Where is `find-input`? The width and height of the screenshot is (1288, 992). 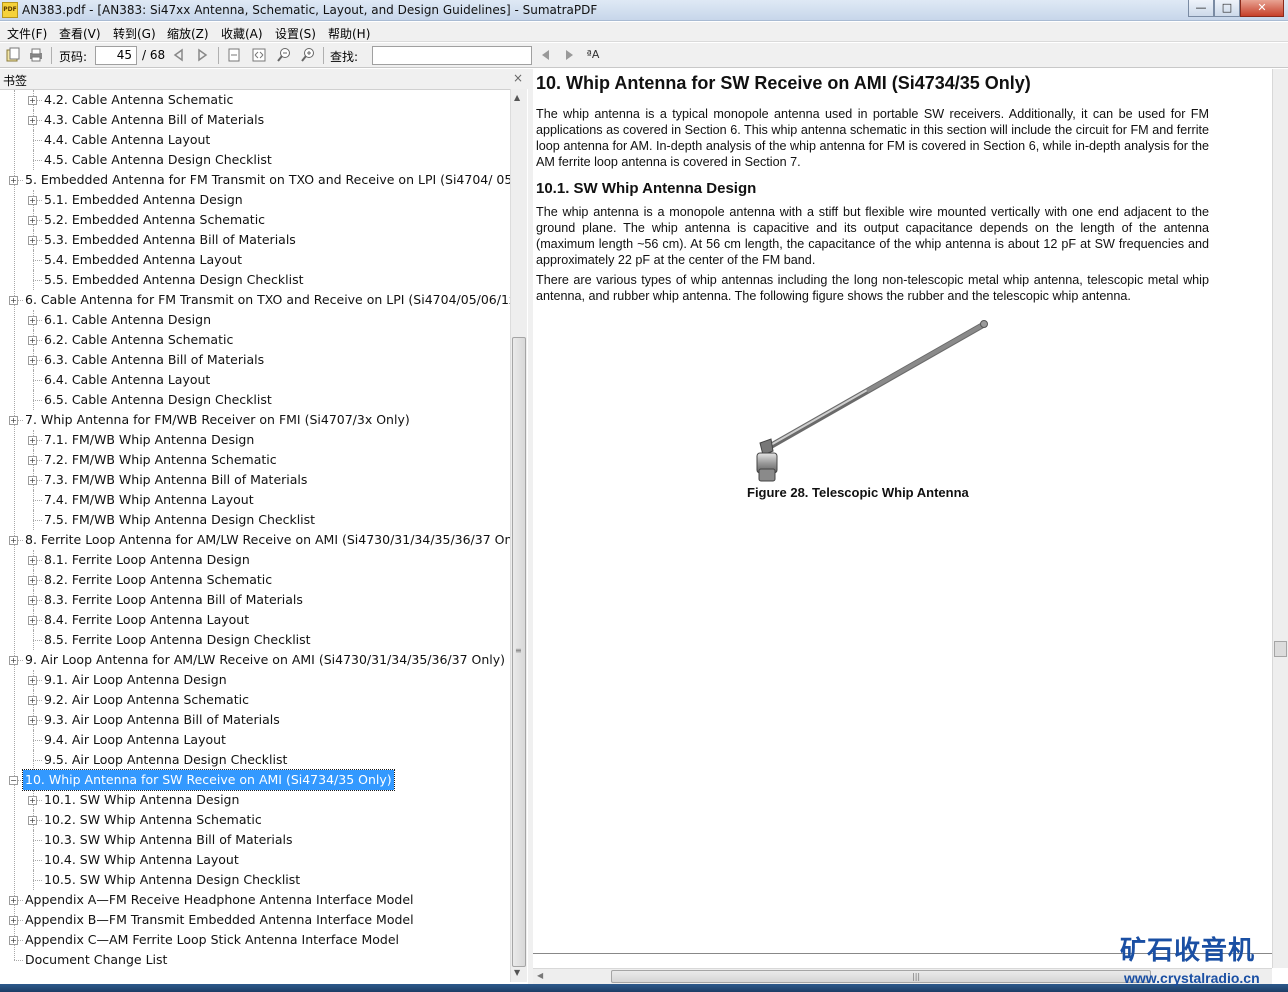 find-input is located at coordinates (452, 55).